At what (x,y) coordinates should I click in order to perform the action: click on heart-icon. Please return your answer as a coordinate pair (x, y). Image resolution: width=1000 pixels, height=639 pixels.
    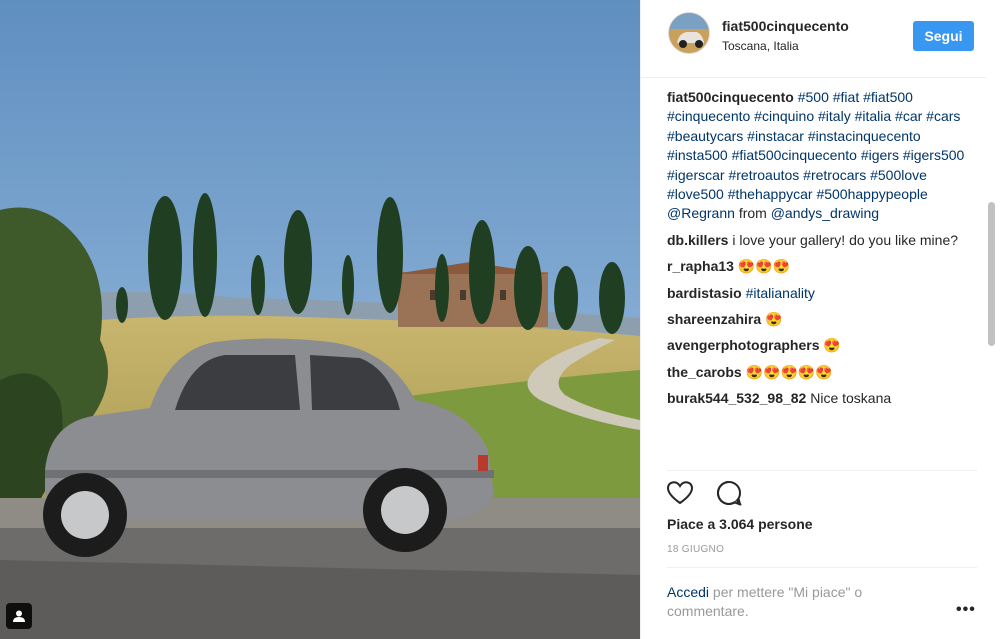
    Looking at the image, I should click on (680, 495).